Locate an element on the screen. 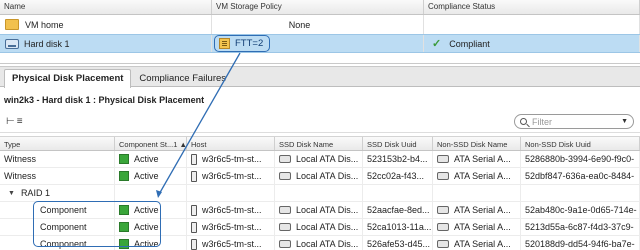  sort-indicator: 1 ▲ is located at coordinates (180, 144).